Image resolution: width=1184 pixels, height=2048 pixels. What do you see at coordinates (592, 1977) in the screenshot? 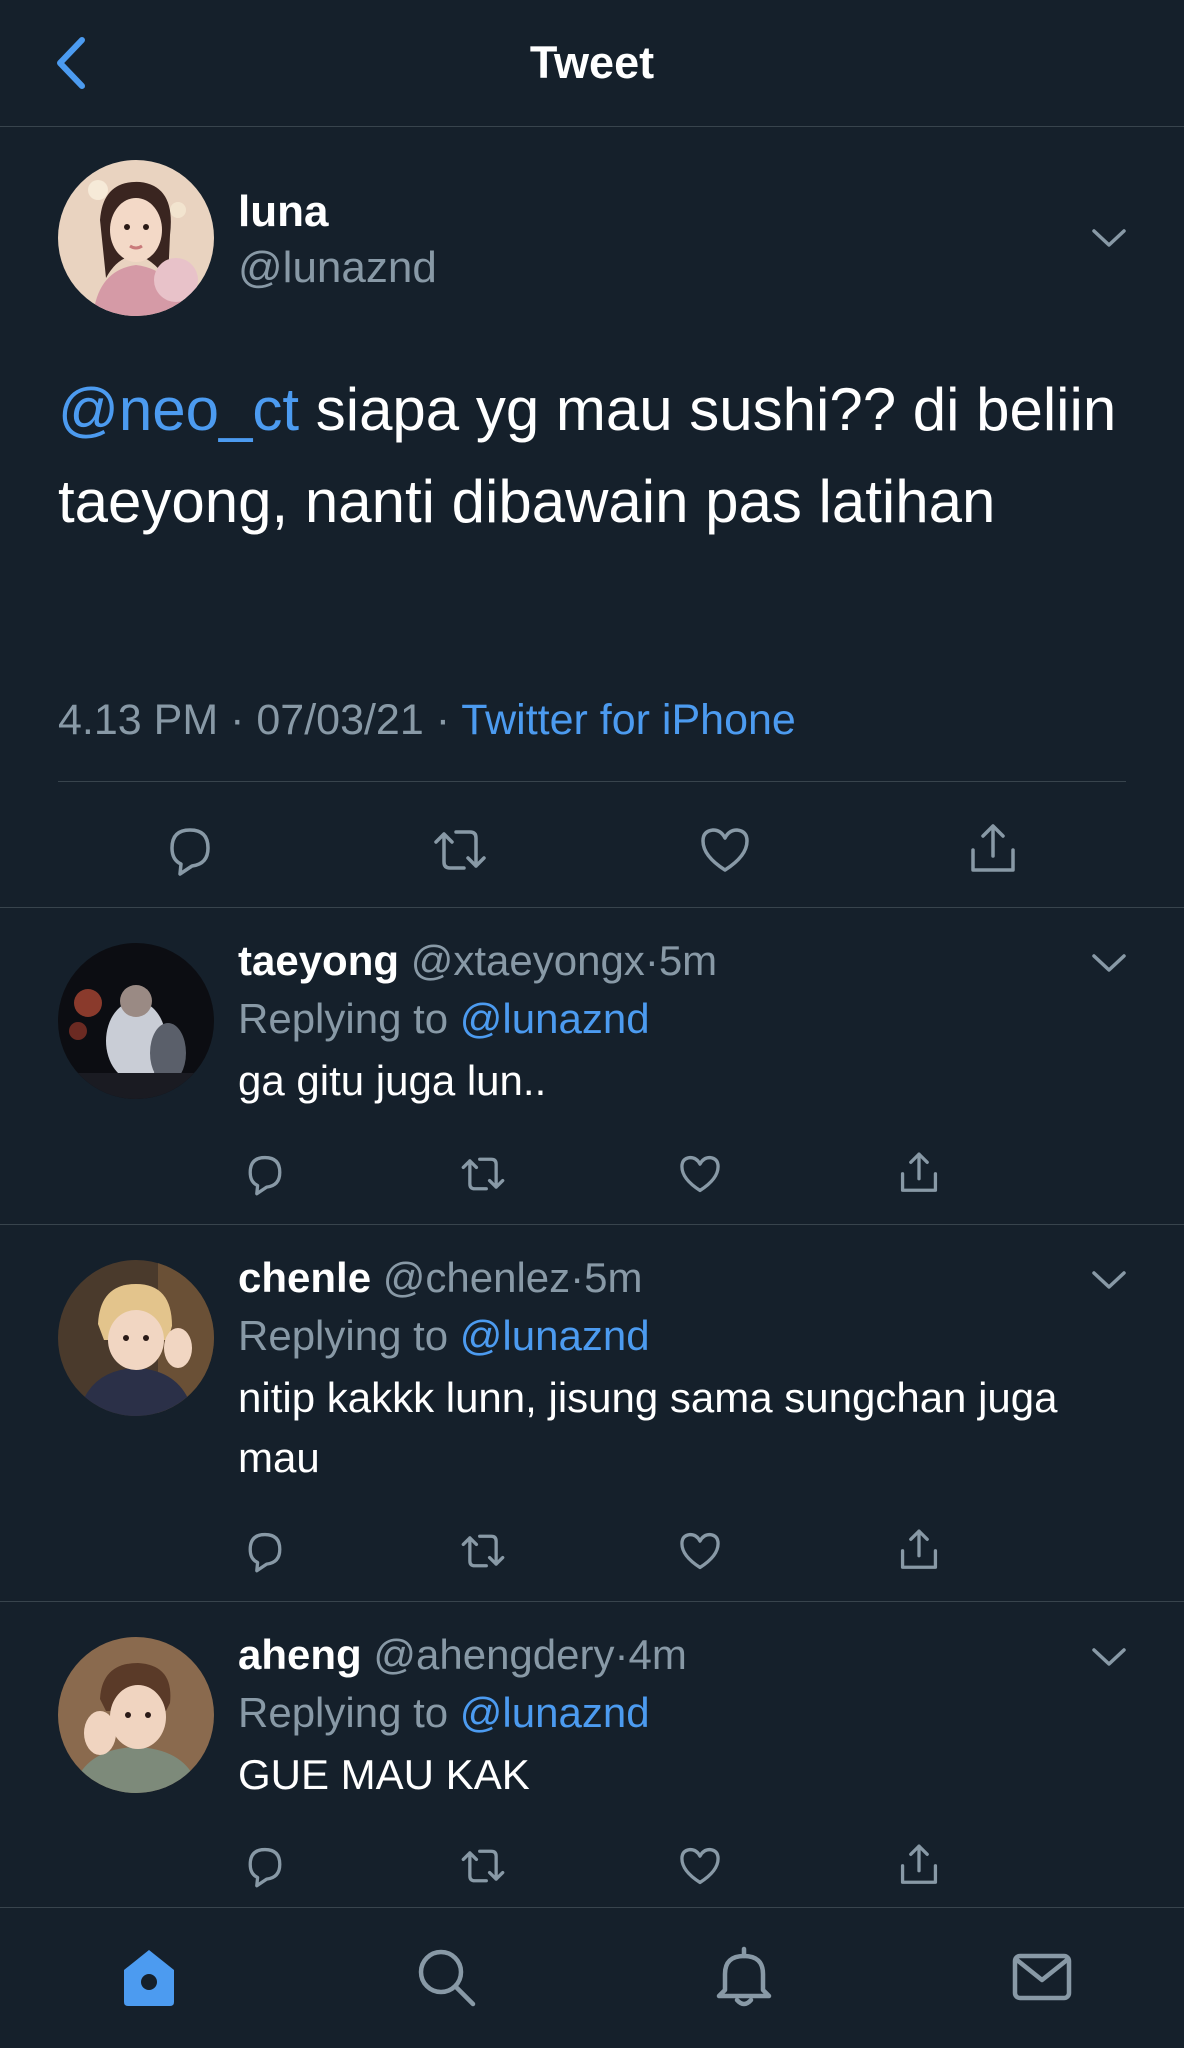
I see `bottom-tab-bar` at bounding box center [592, 1977].